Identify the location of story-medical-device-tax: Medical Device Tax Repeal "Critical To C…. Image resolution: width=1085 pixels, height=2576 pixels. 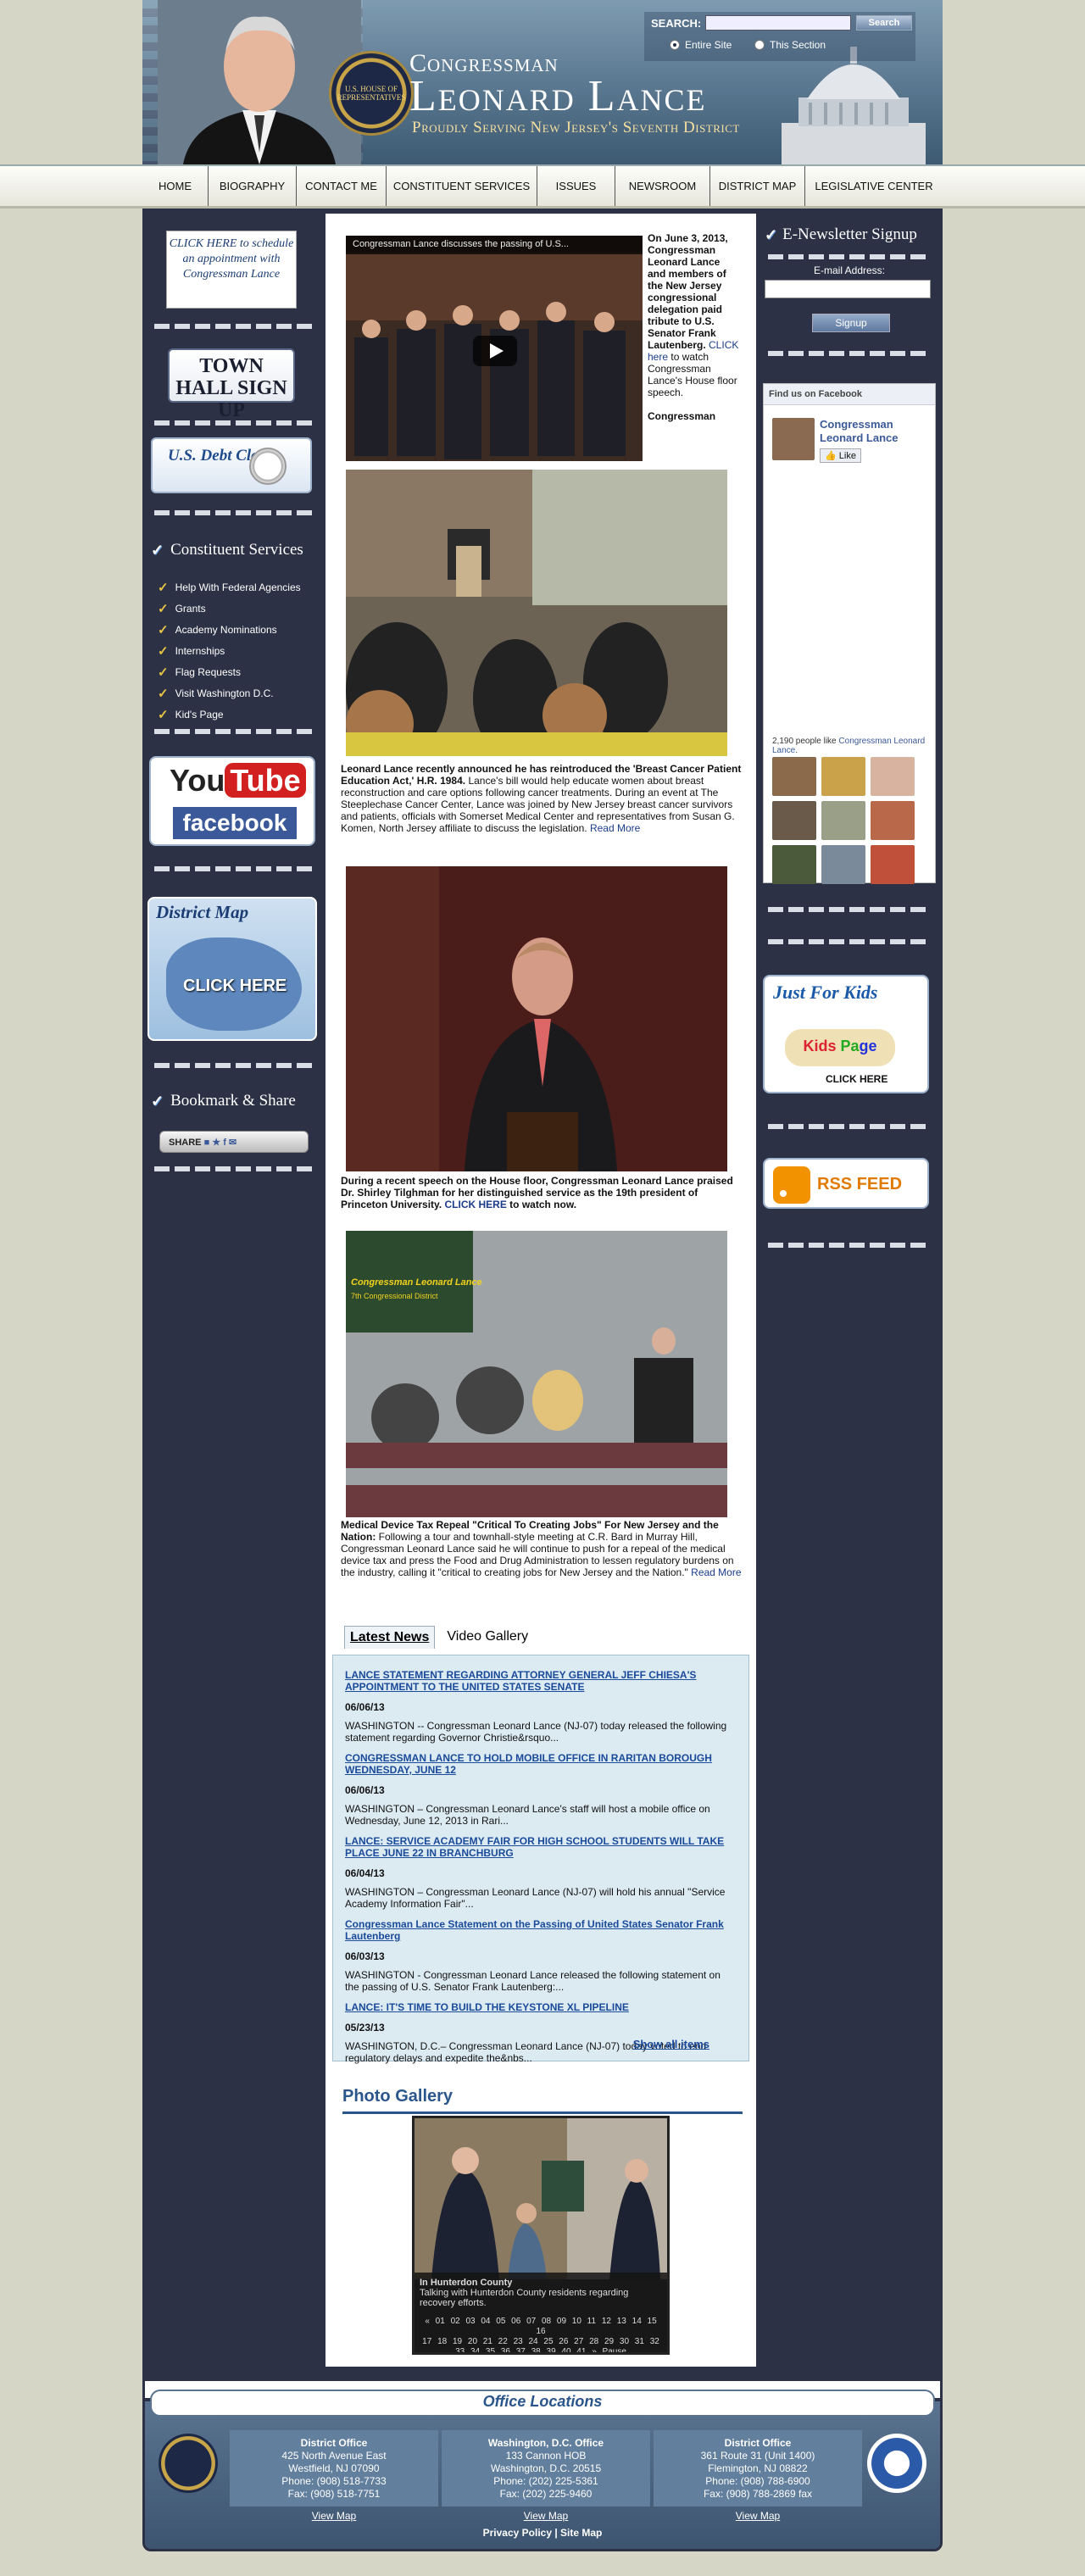
(541, 1548).